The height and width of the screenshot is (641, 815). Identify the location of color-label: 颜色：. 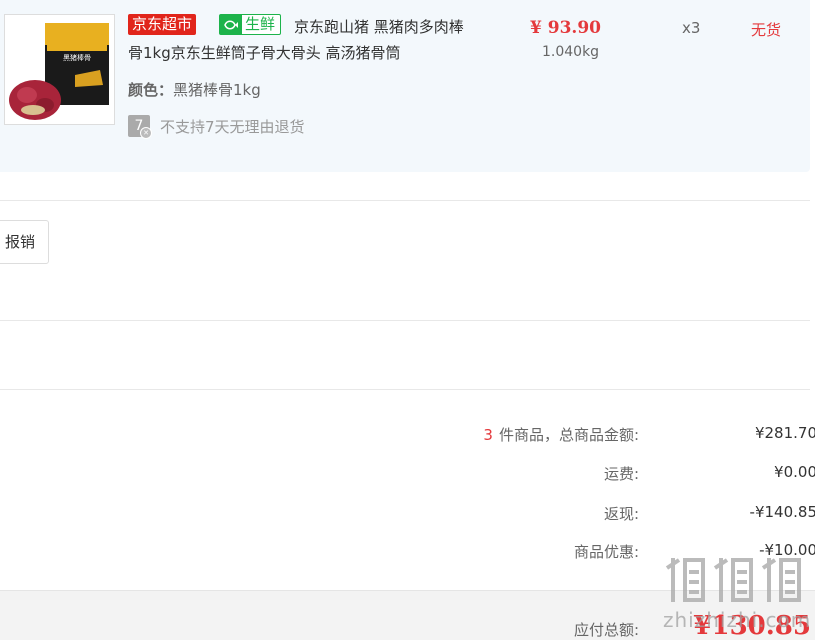
(151, 90).